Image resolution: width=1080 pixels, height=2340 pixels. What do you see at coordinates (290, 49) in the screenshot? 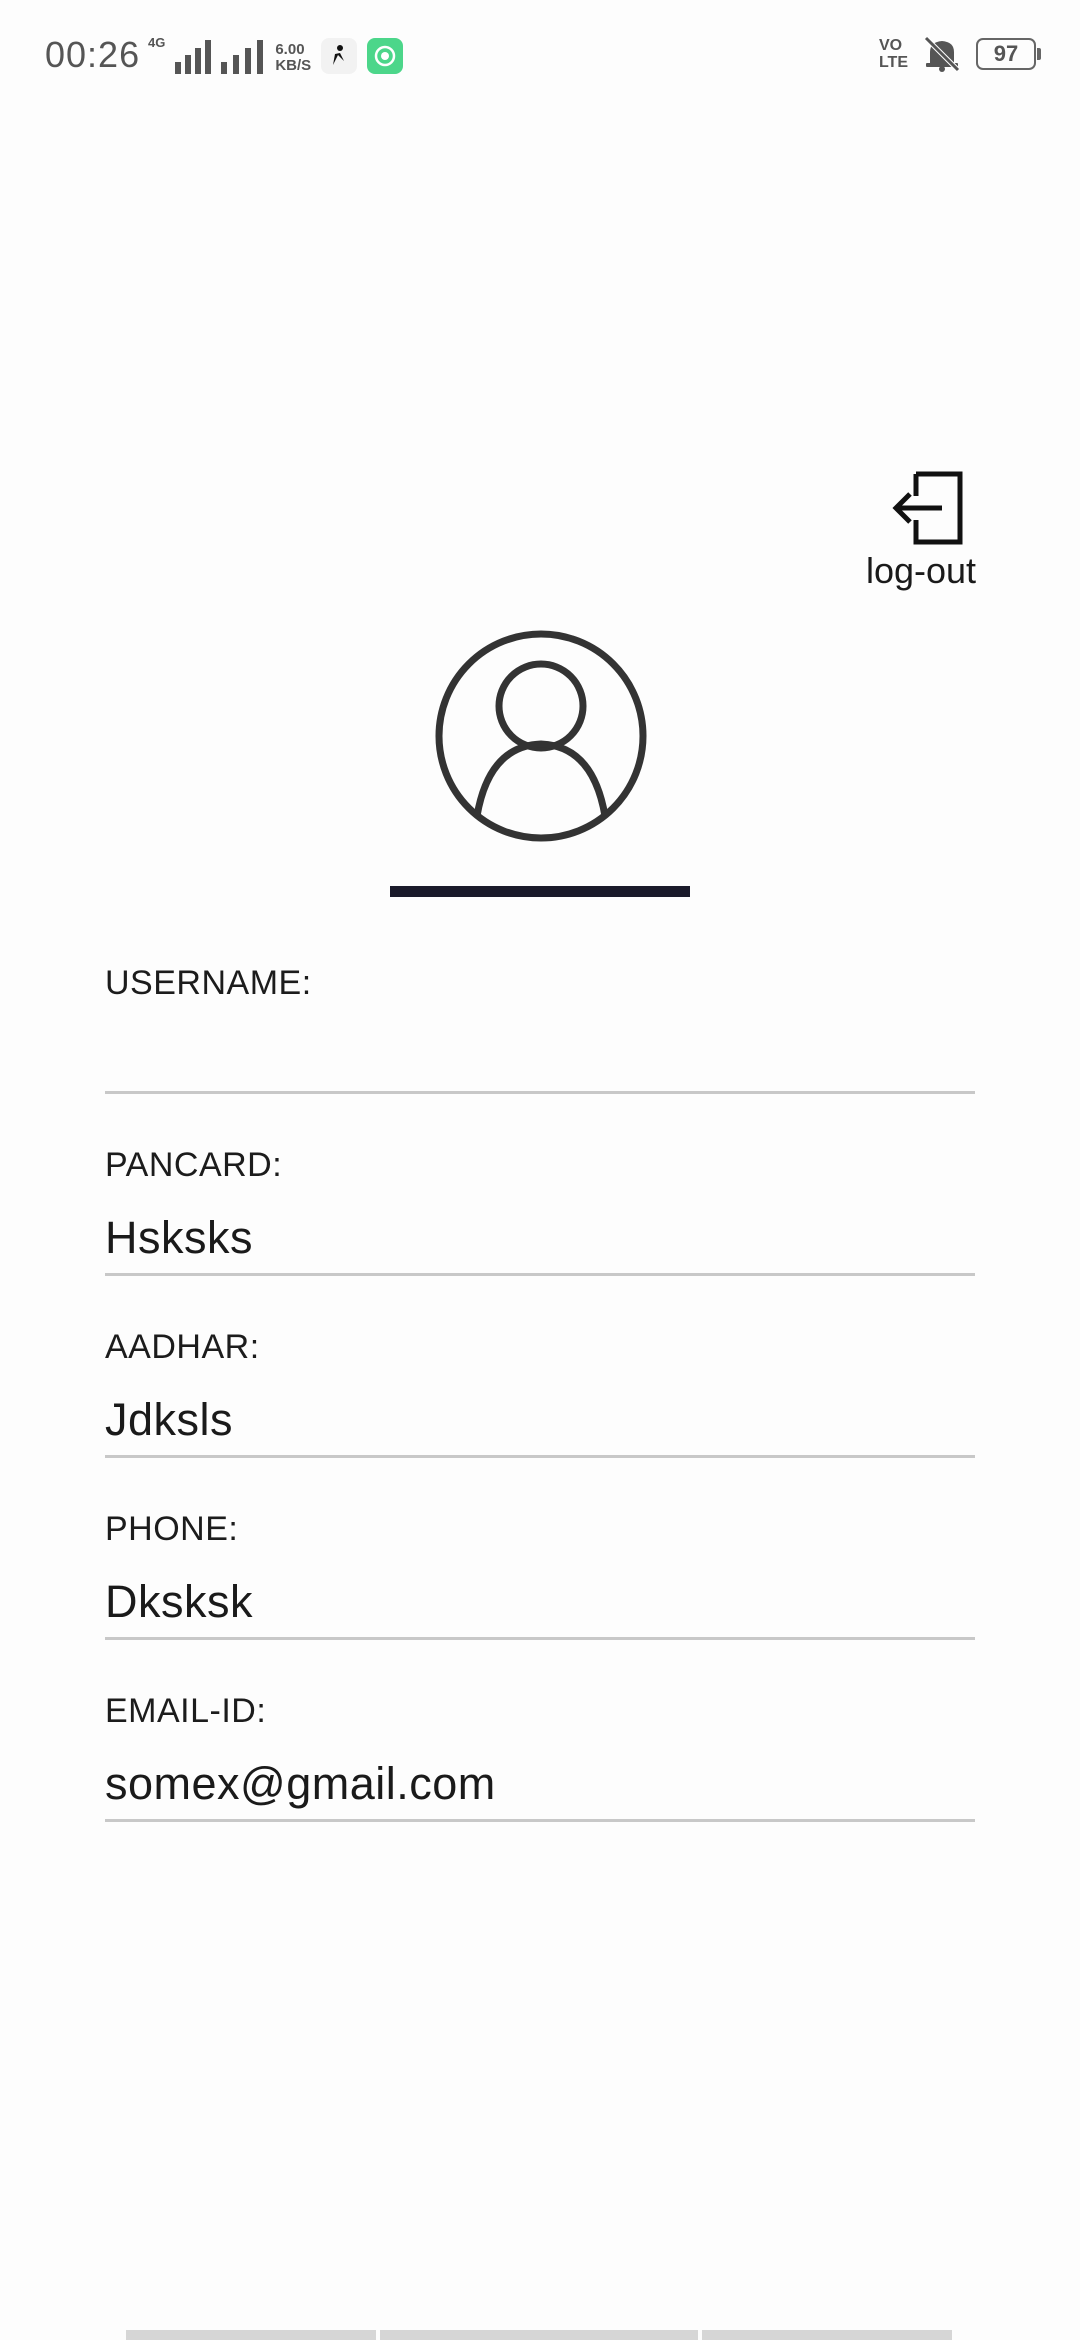
I see `network-speed-value: 6.00` at bounding box center [290, 49].